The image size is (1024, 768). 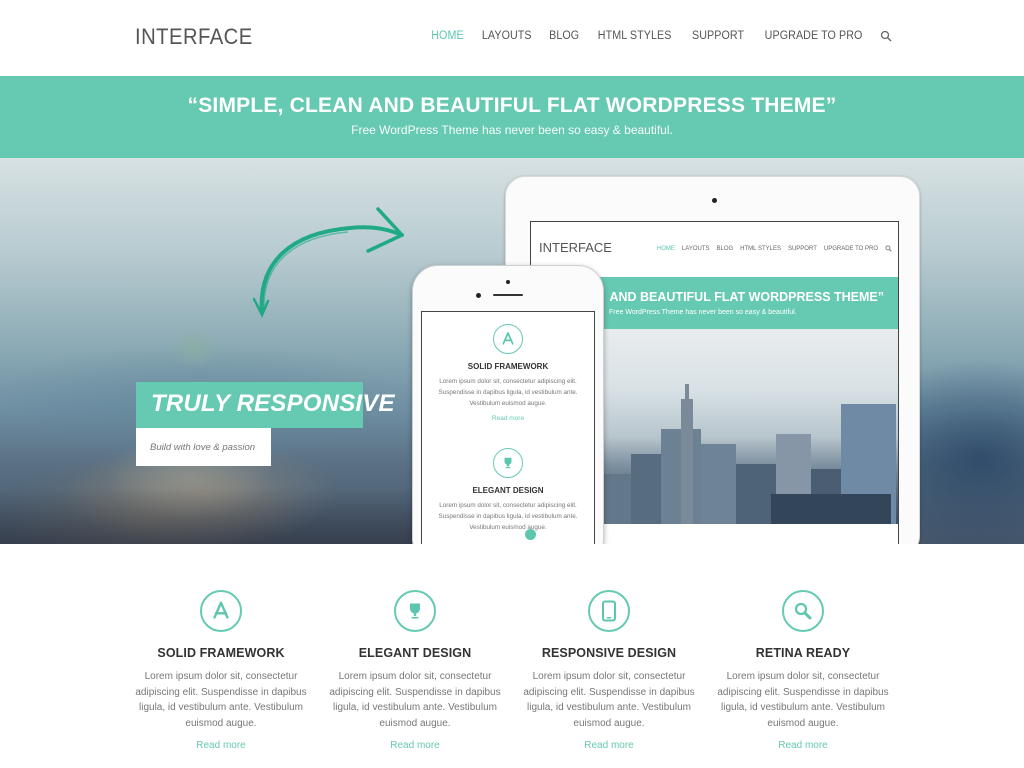 I want to click on tablet-logo: INTERFACE, so click(x=575, y=247).